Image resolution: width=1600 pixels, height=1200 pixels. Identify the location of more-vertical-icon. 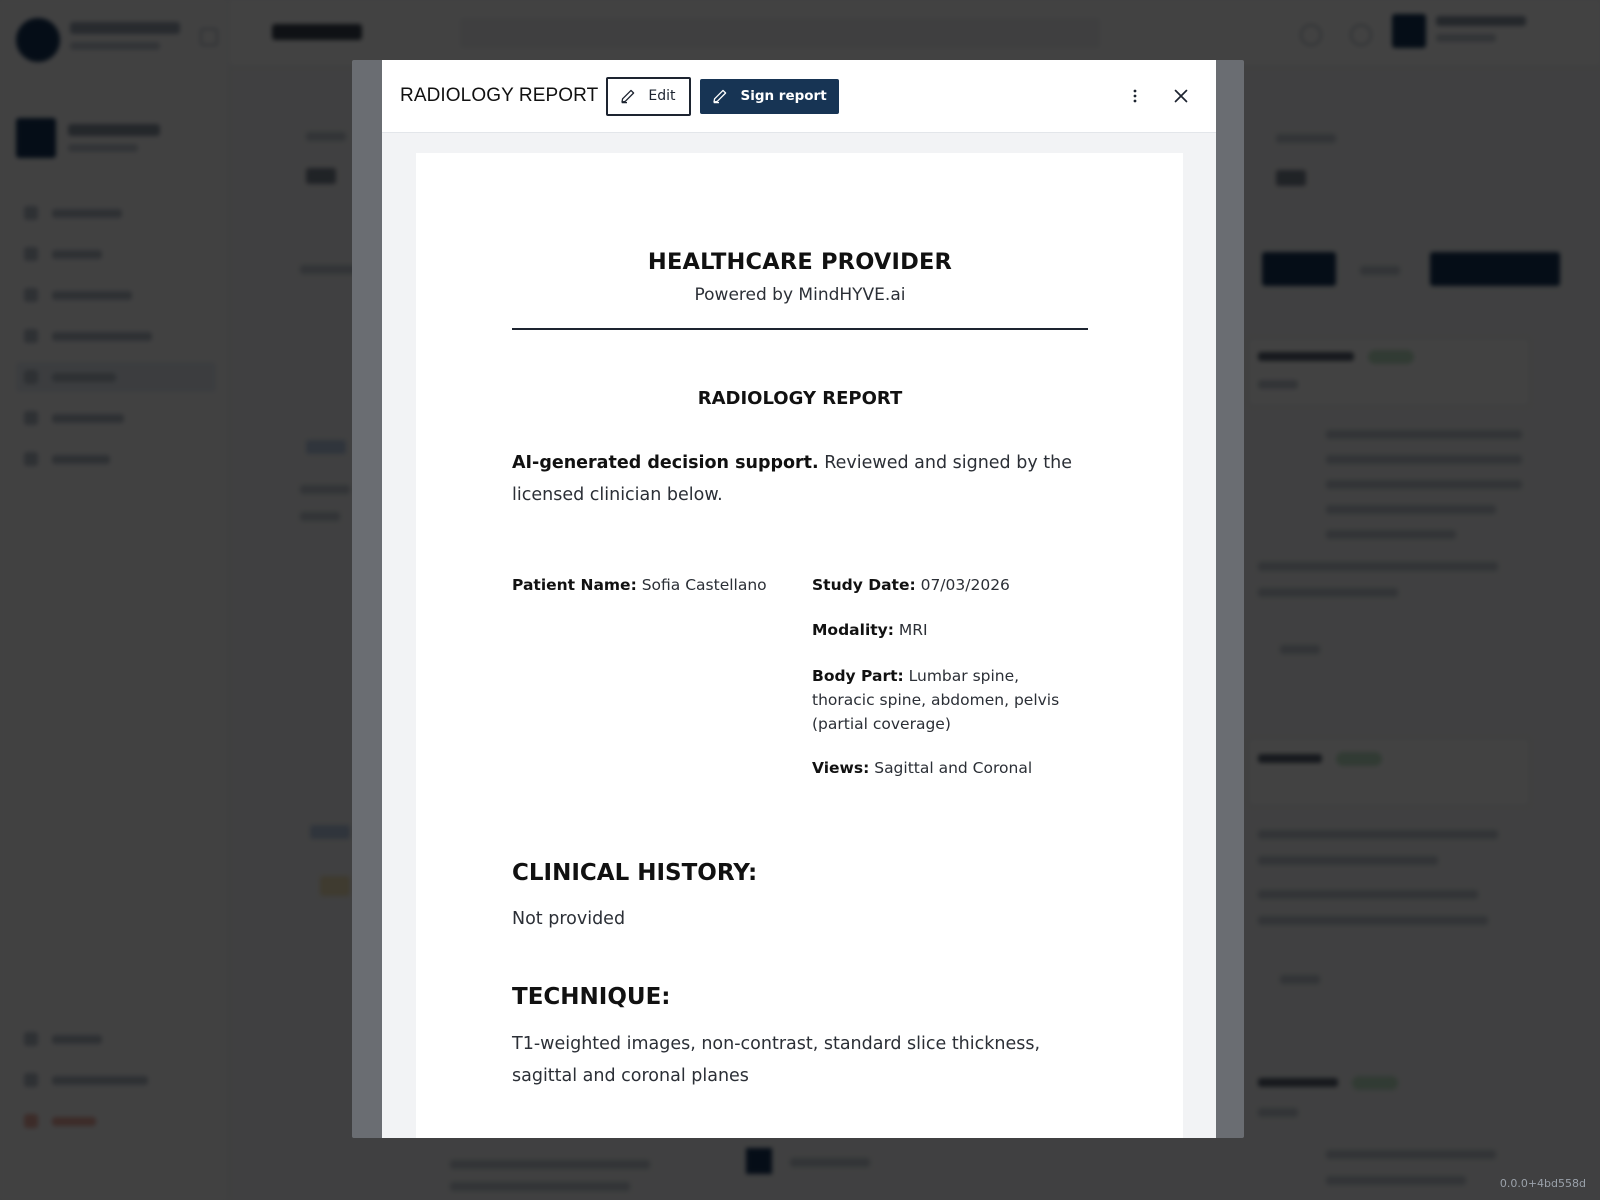
(1135, 96).